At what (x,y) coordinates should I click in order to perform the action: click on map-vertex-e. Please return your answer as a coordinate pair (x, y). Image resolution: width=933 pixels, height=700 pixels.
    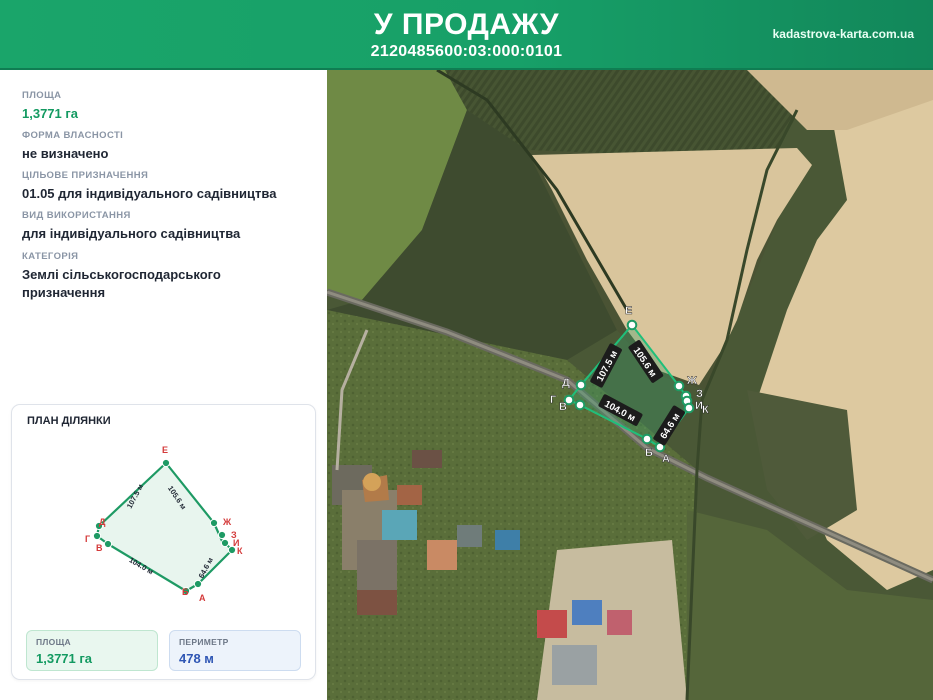
    Looking at the image, I should click on (632, 325).